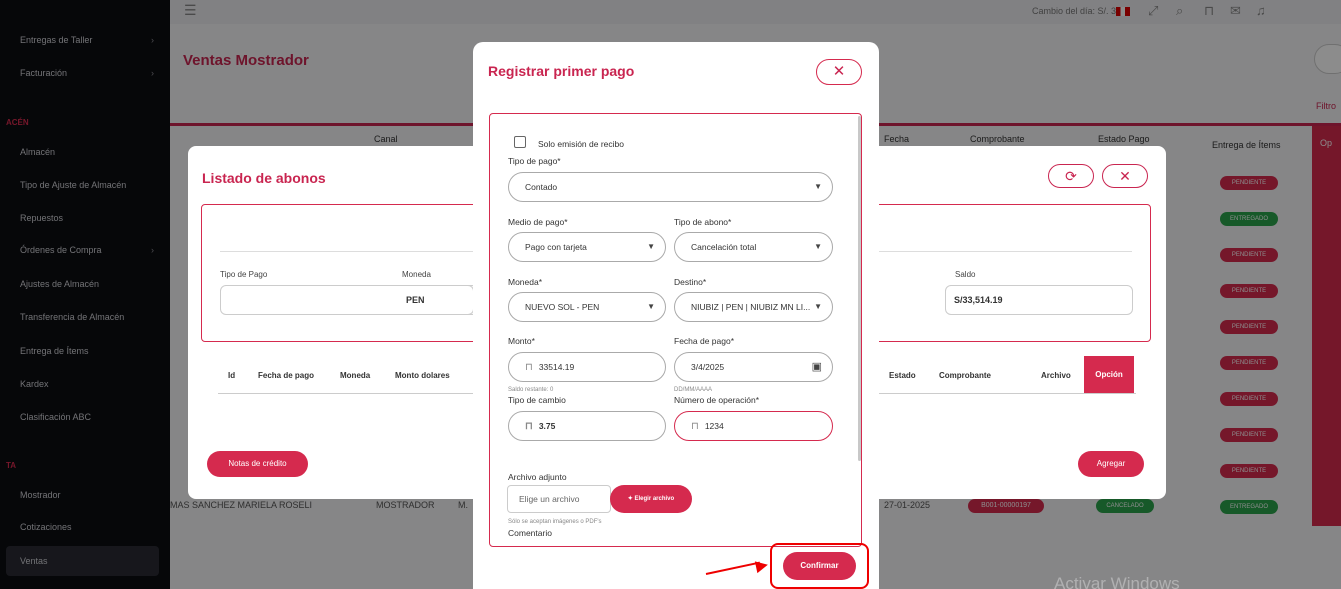  What do you see at coordinates (654, 499) in the screenshot?
I see `choose-file-label: Elegir archivo` at bounding box center [654, 499].